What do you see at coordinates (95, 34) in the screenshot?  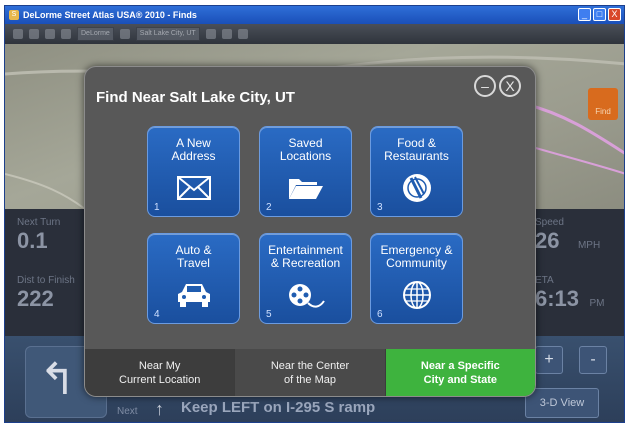 I see `map-style-select: DeLorme` at bounding box center [95, 34].